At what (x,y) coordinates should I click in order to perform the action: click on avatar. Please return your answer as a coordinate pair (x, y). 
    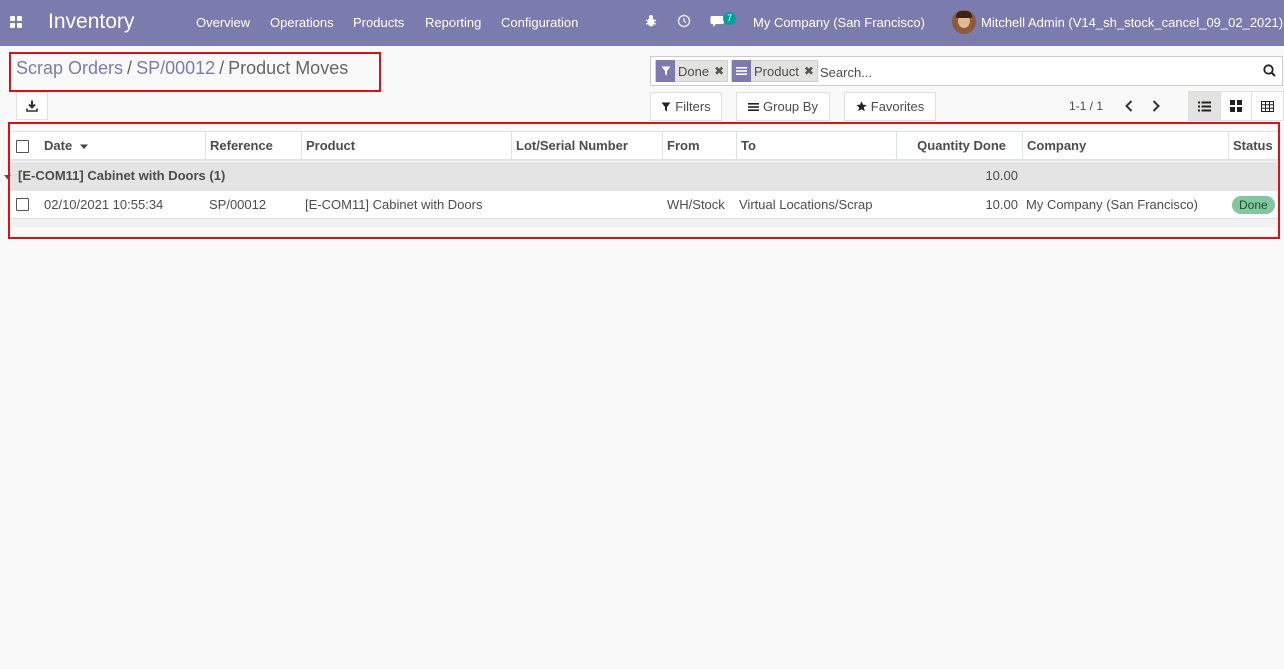
    Looking at the image, I should click on (964, 22).